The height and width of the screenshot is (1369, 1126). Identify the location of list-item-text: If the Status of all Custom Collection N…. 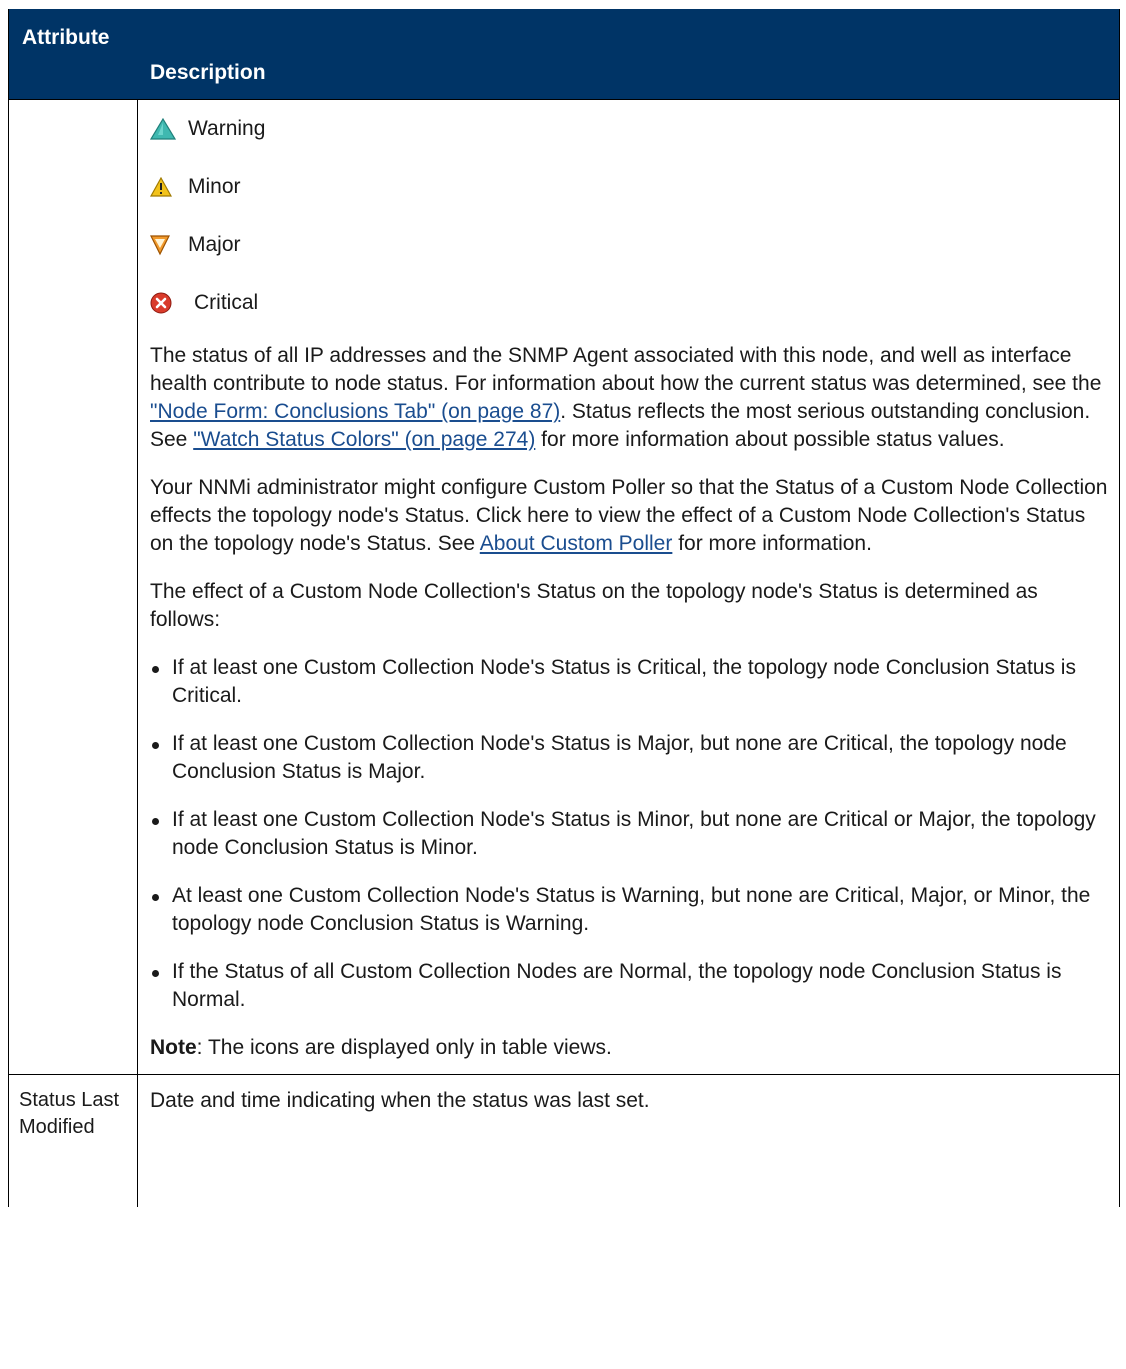
(617, 985).